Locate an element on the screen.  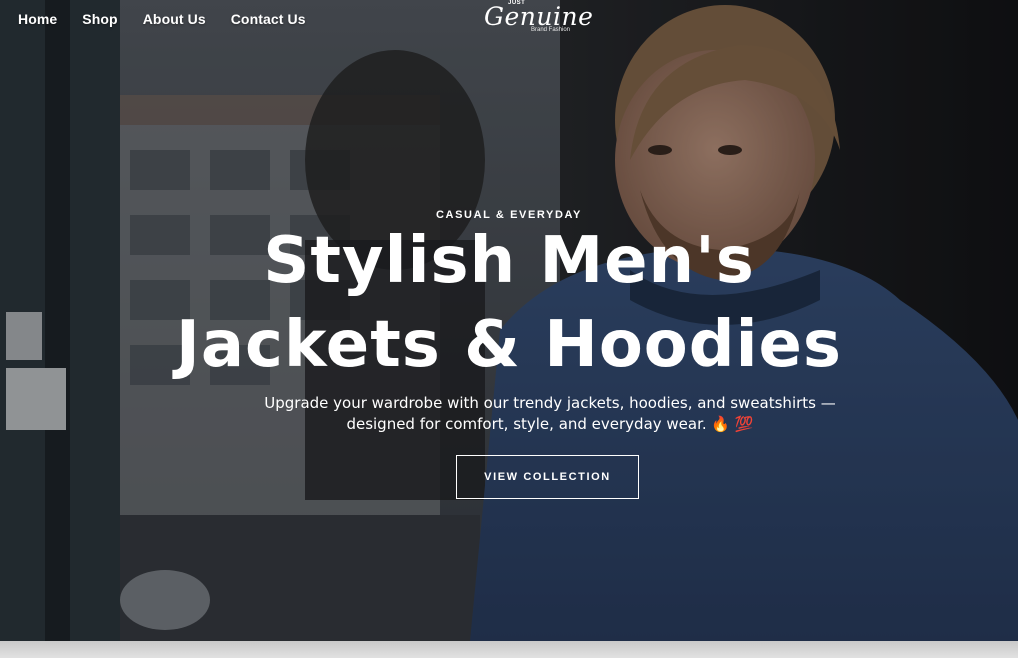
view-collection-button: VIEW COLLECTION is located at coordinates (547, 477).